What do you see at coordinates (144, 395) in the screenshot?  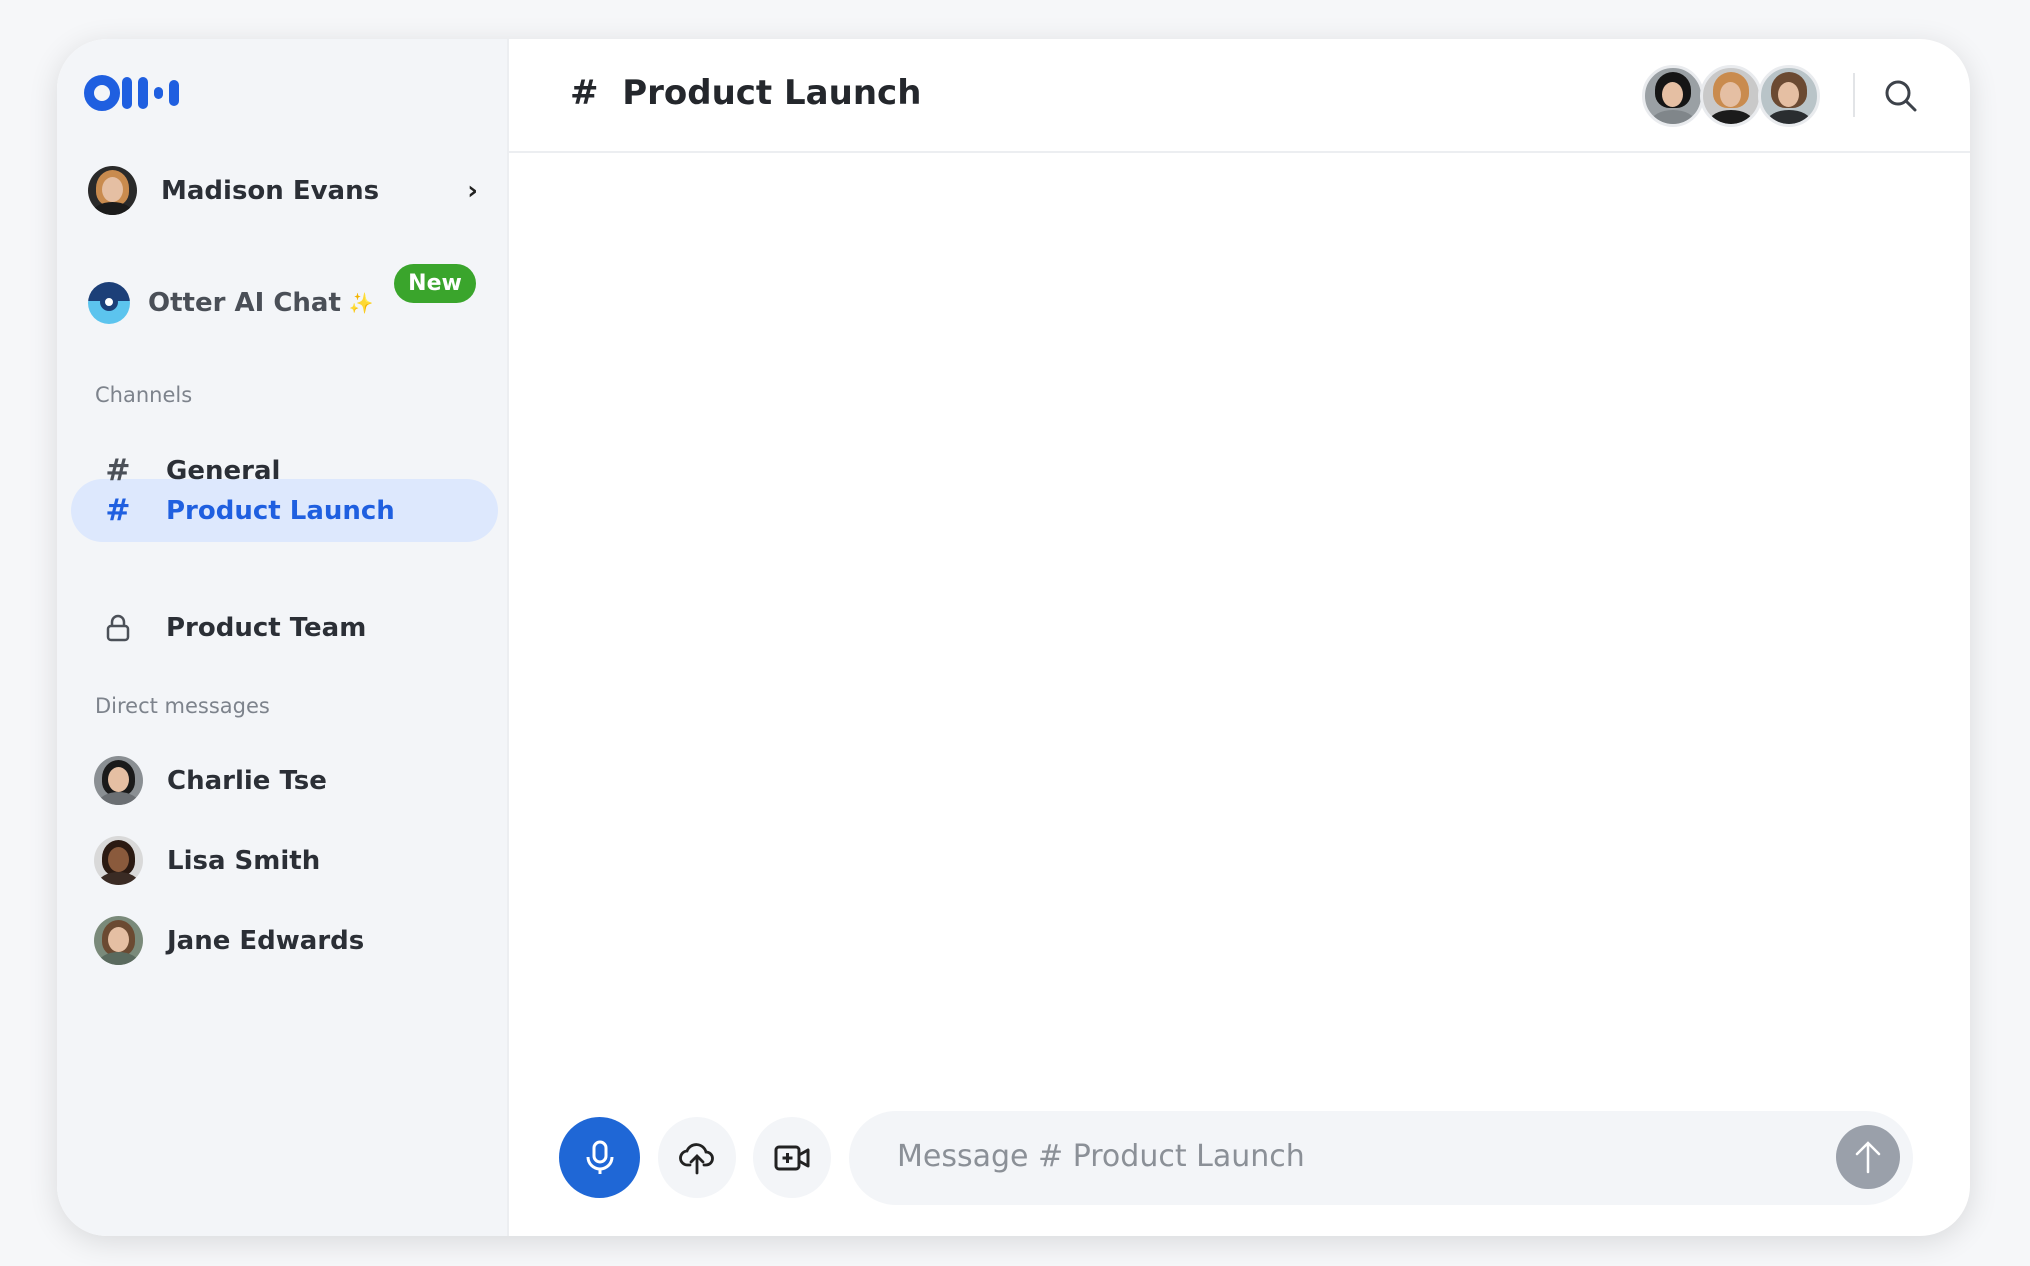 I see `channels-heading: Channels` at bounding box center [144, 395].